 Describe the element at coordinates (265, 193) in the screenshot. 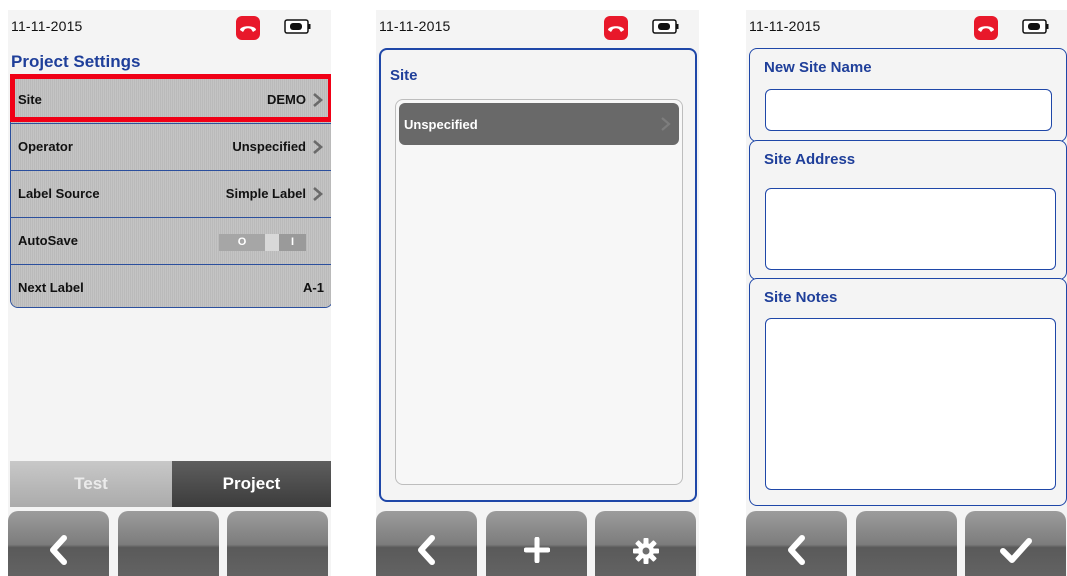

I see `setting-value: Simple Label` at that location.